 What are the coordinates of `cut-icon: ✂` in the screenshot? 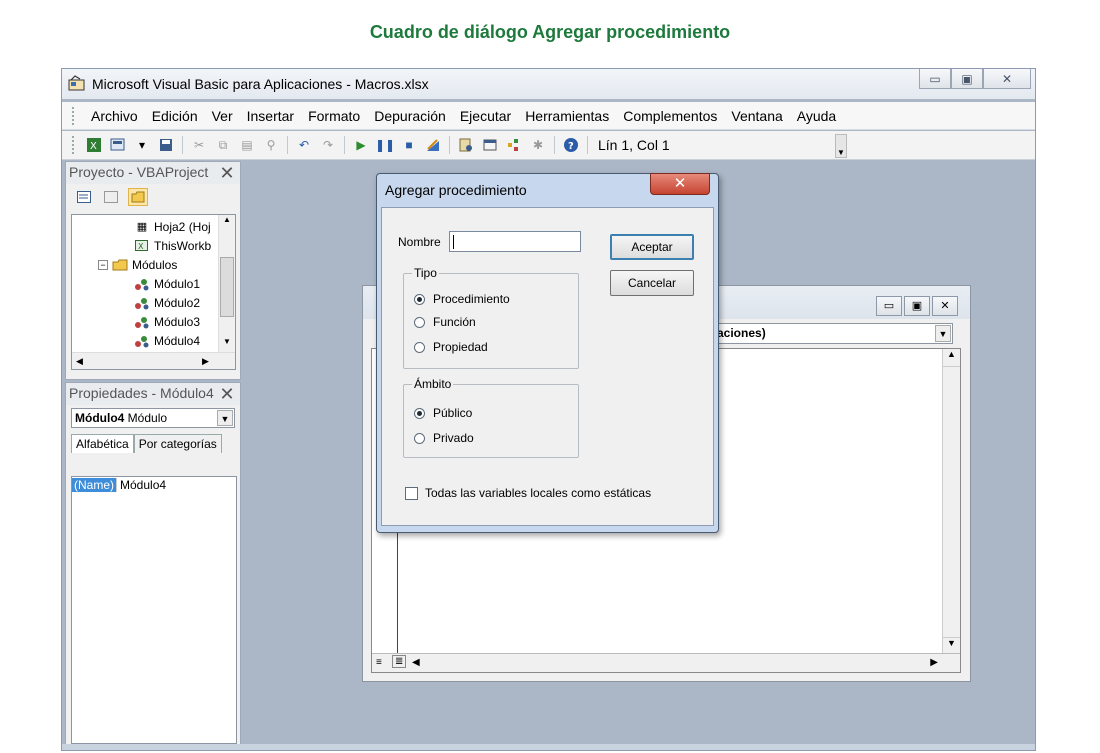 It's located at (199, 145).